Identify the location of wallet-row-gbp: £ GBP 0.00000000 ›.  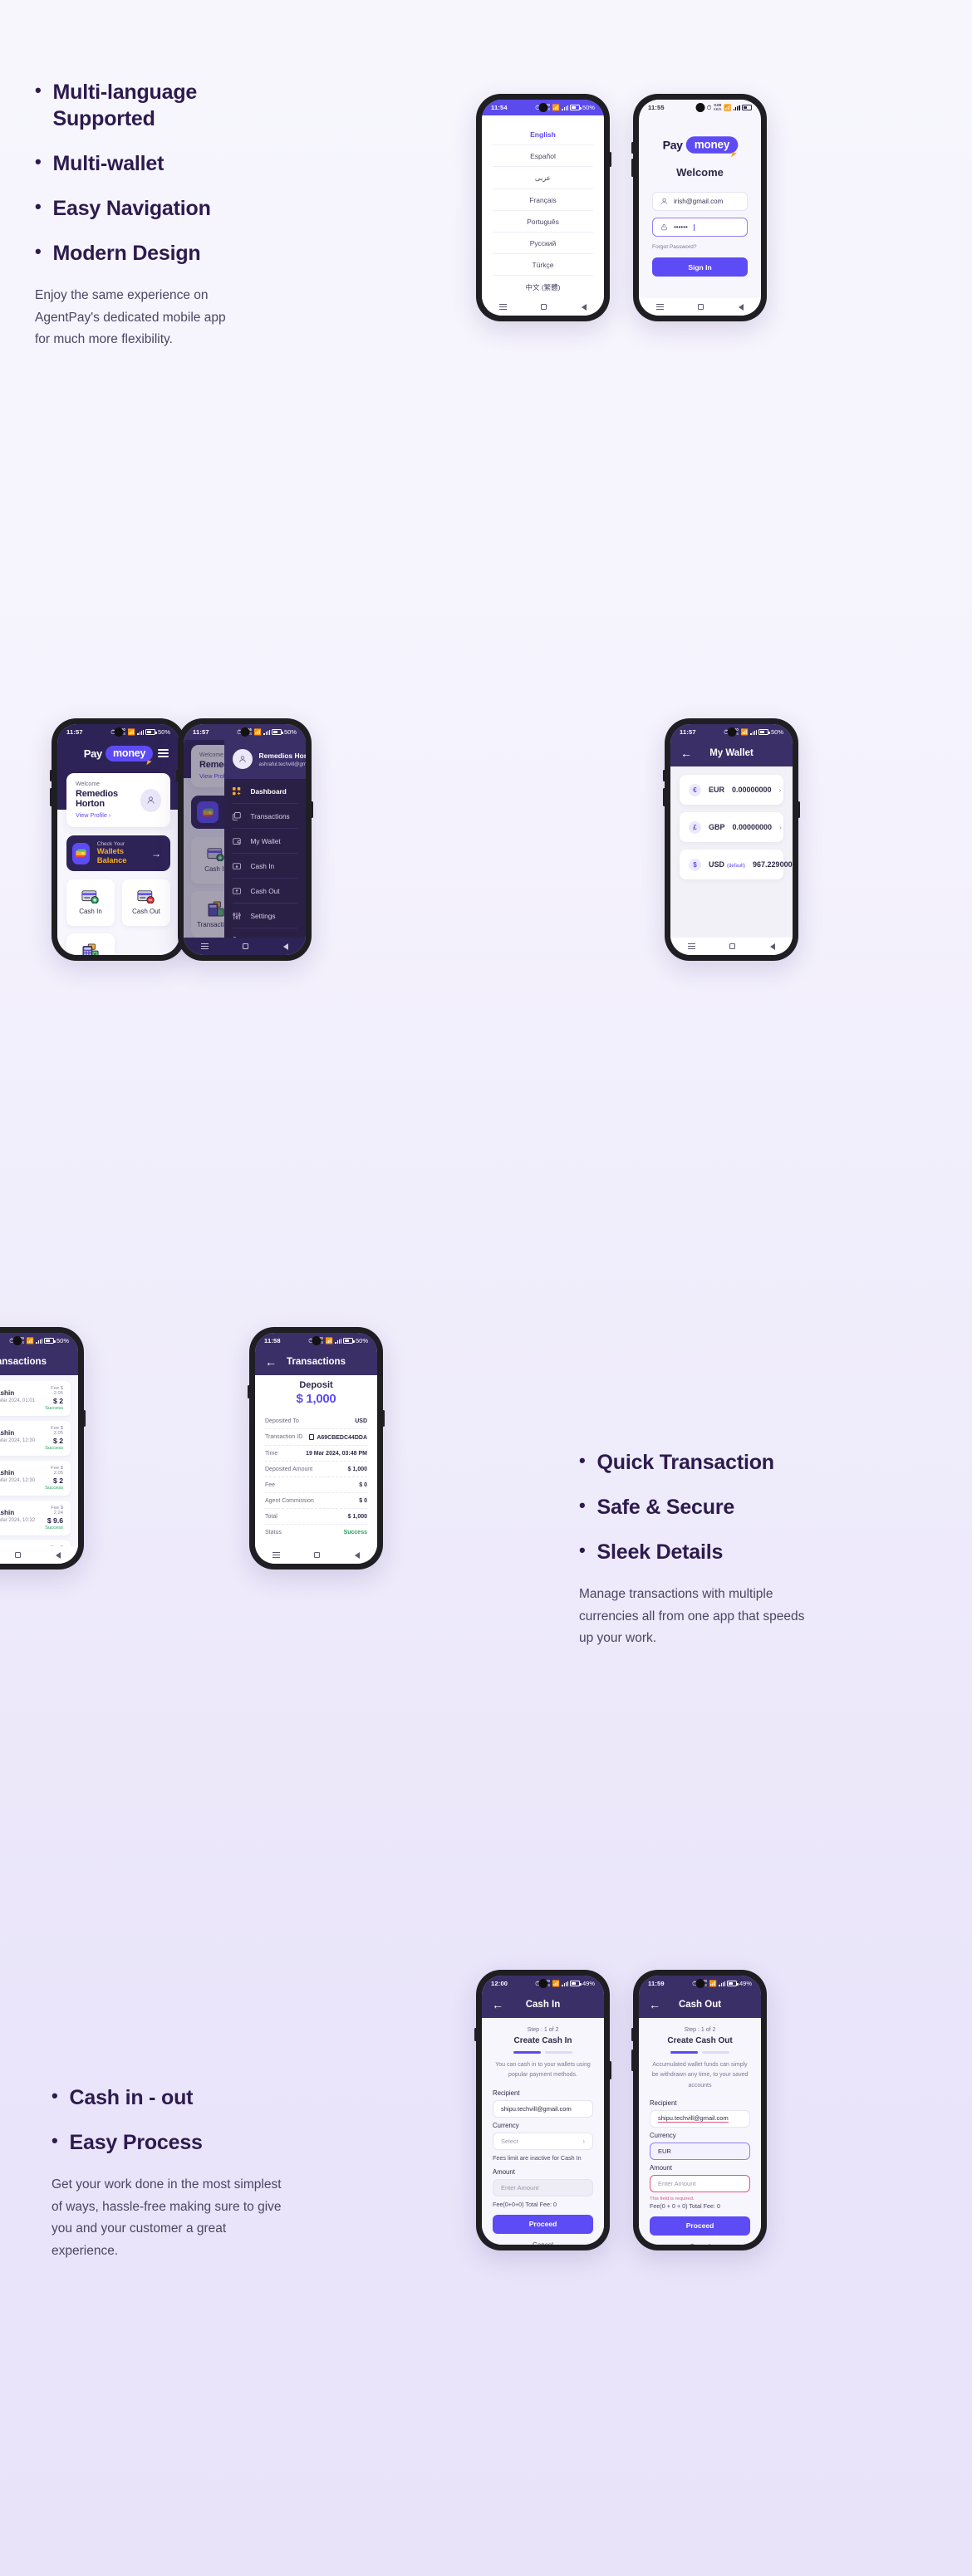
(731, 827).